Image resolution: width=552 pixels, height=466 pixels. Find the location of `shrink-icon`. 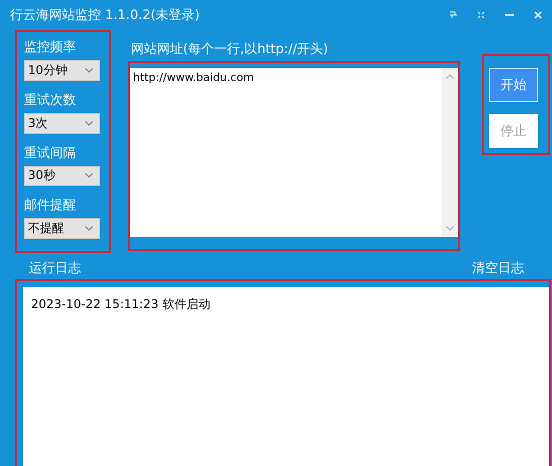

shrink-icon is located at coordinates (481, 15).